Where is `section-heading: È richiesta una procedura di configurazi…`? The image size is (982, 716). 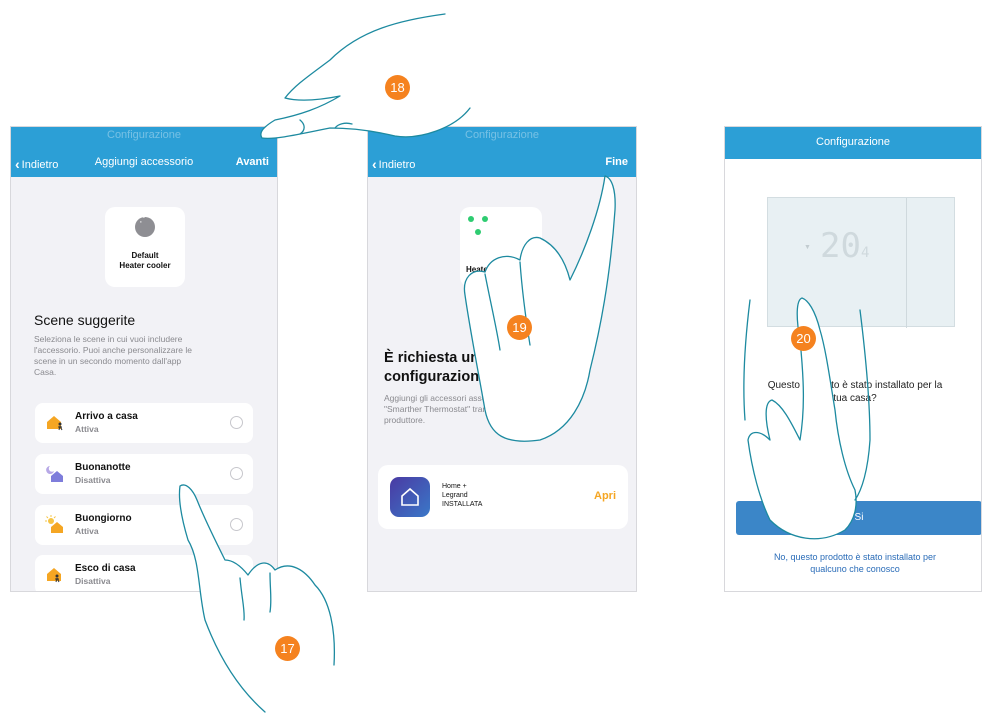
section-heading: È richiesta una procedura di configurazi… is located at coordinates (481, 368).